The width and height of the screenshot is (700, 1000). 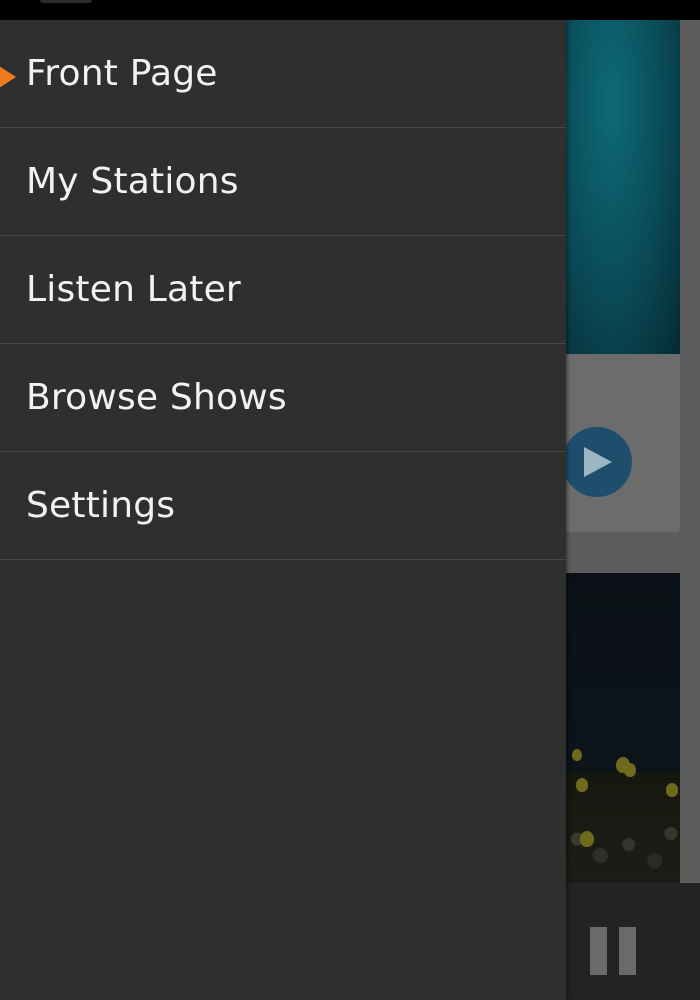 I want to click on play-button, so click(x=597, y=462).